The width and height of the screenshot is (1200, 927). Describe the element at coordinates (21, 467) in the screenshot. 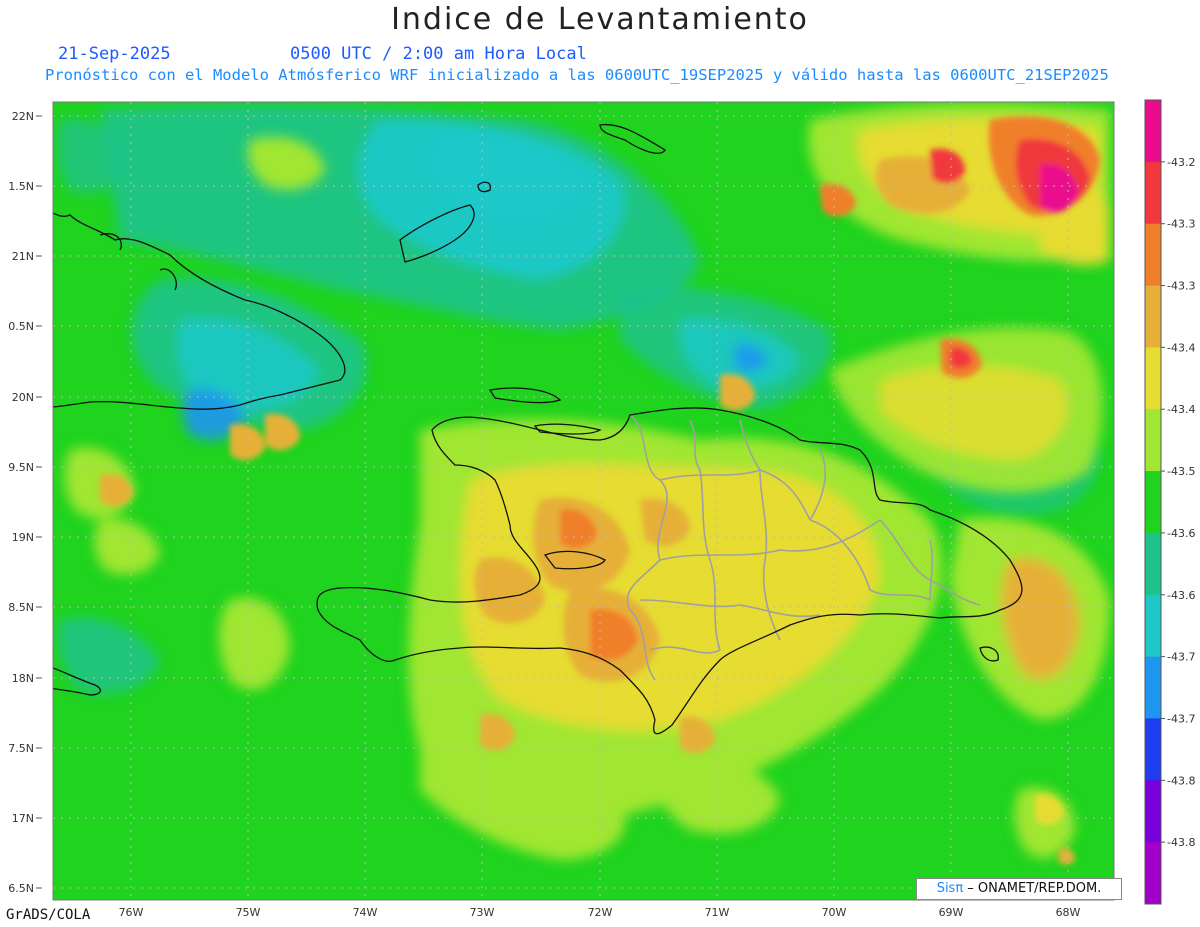

I see `lat-label: 9.5N` at that location.